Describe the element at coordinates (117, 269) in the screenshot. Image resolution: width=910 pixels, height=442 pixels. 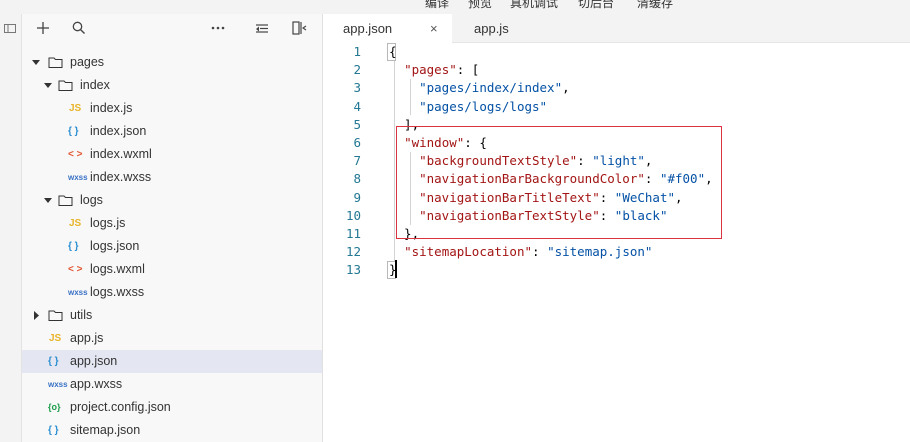
I see `tree-label: logs.wxml` at that location.